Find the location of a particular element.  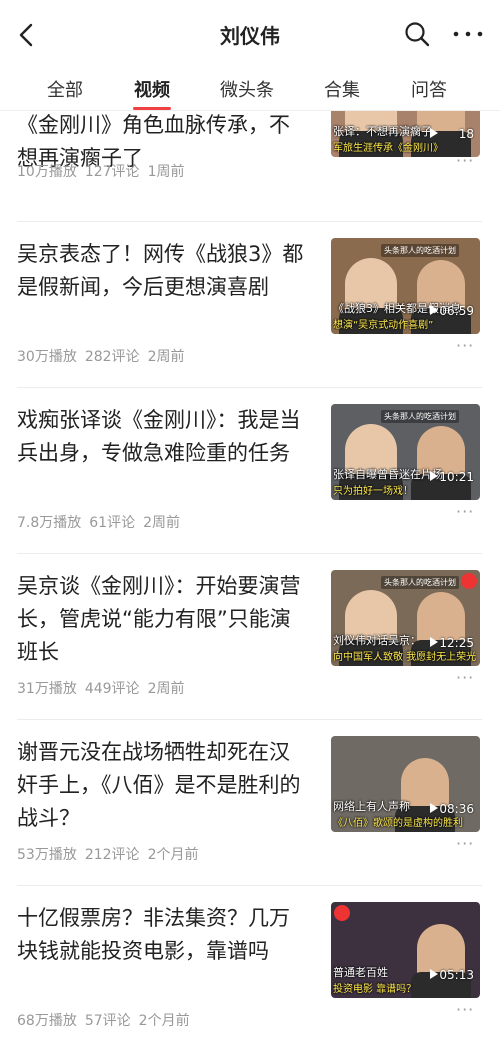

video-title: 谢晋元没在战场牺牲却死在汉奸手上，《八佰》是不是胜利的战斗？ is located at coordinates (163, 785).